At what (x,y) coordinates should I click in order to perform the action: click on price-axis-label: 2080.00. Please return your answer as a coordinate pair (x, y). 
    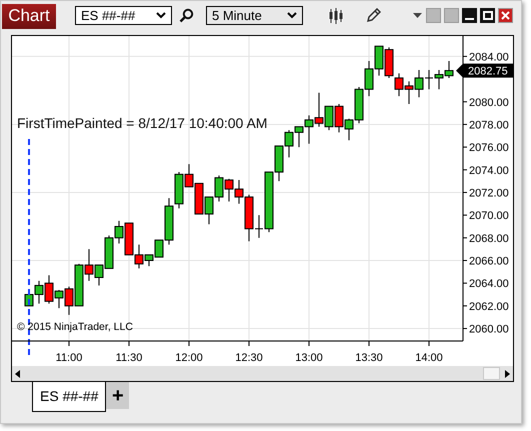
    Looking at the image, I should click on (489, 102).